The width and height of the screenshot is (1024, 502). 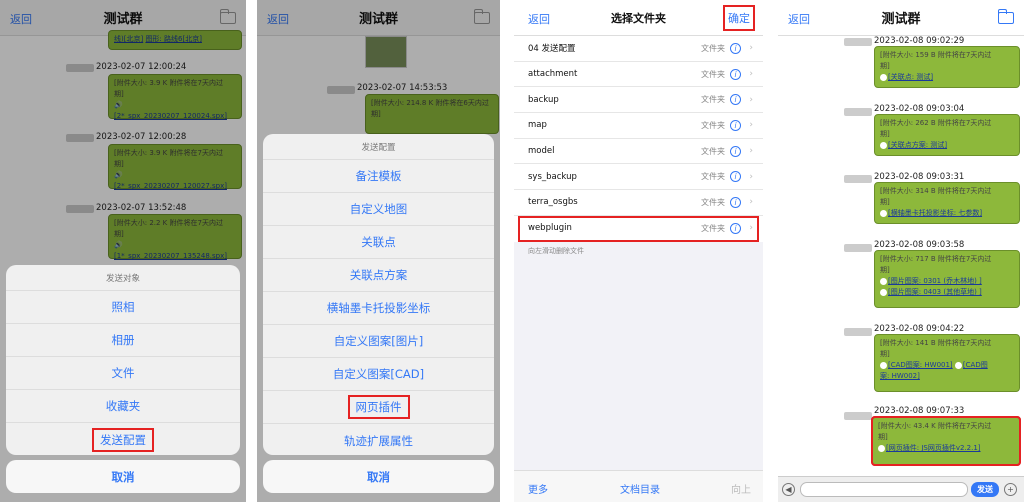 I want to click on sheet-item-mercator: 横轴墨卡托投影坐标, so click(x=378, y=308).